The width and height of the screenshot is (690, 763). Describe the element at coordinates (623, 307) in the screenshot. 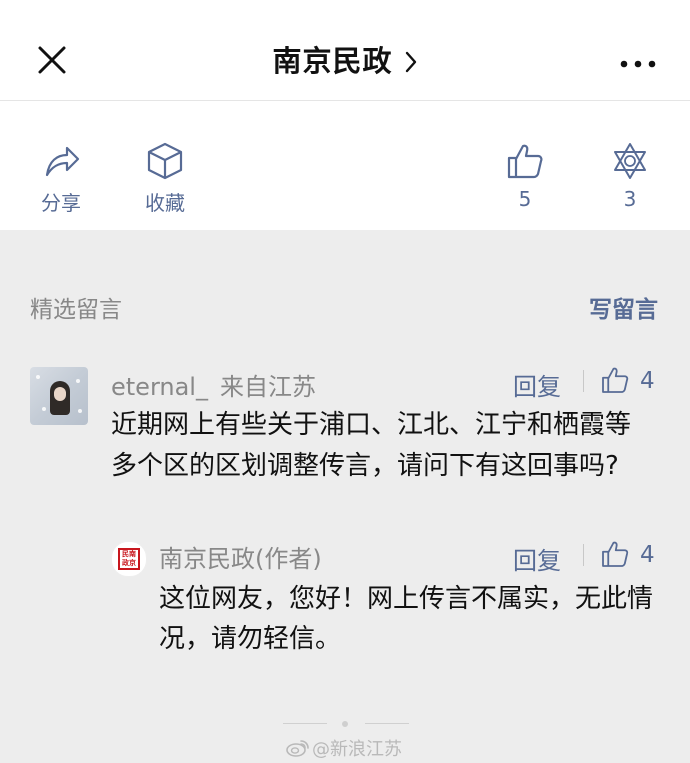

I see `write-comment-button: 写留言` at that location.